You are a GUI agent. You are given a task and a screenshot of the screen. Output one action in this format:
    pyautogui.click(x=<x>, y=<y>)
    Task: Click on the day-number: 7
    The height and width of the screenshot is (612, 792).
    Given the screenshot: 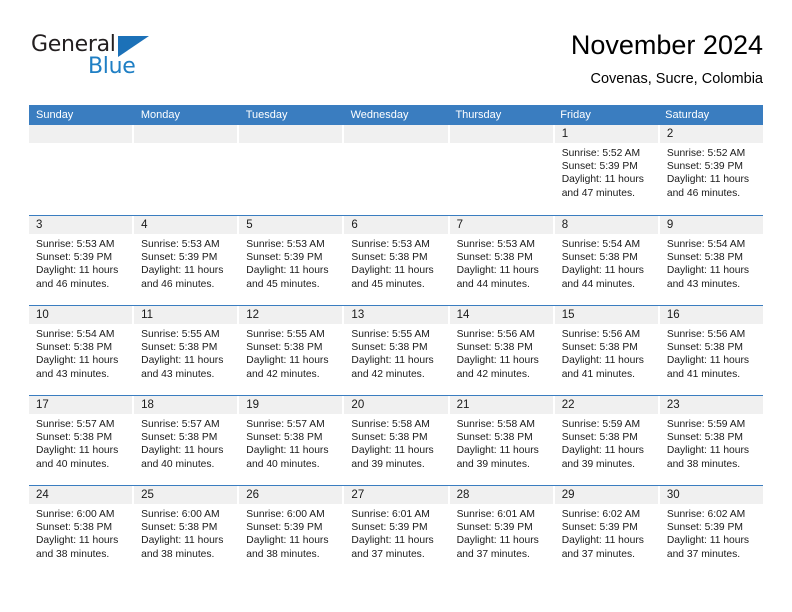 What is the action you would take?
    pyautogui.click(x=501, y=225)
    